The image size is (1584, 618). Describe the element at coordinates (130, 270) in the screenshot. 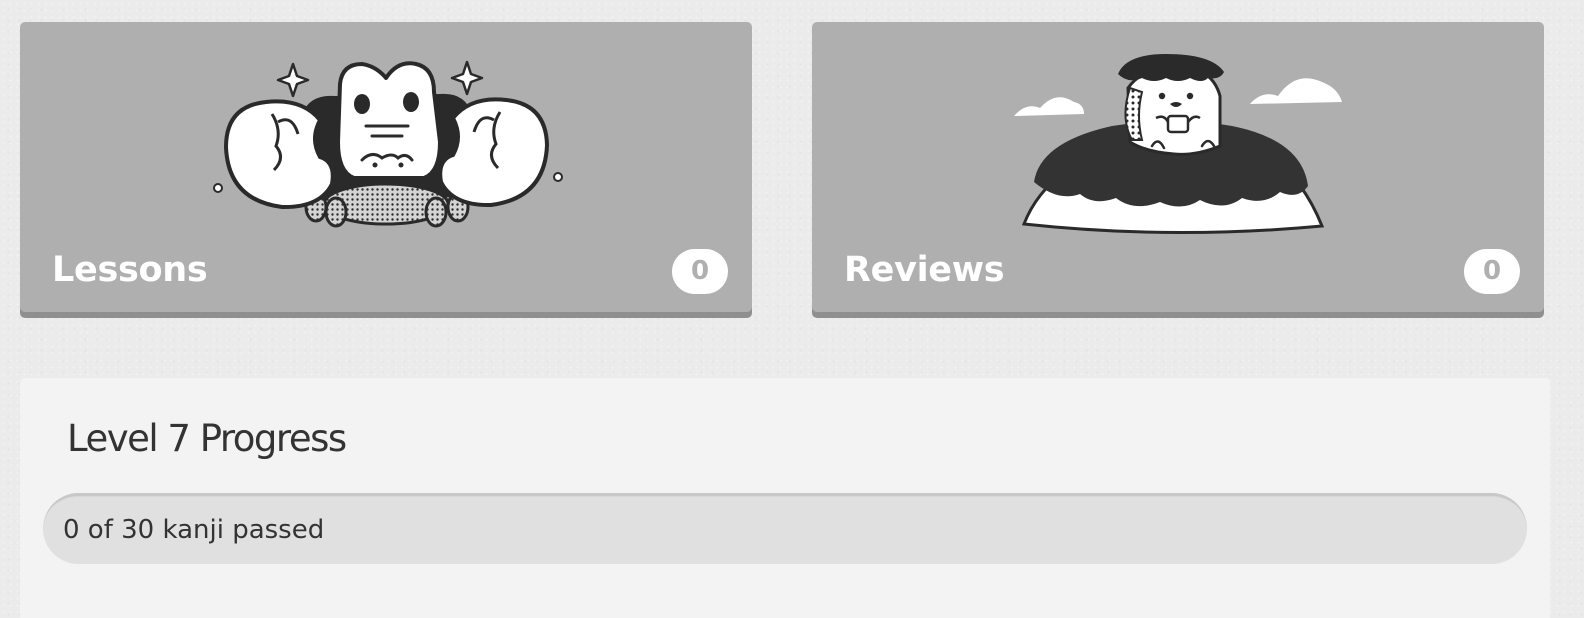

I see `lessons-title: Lessons` at that location.